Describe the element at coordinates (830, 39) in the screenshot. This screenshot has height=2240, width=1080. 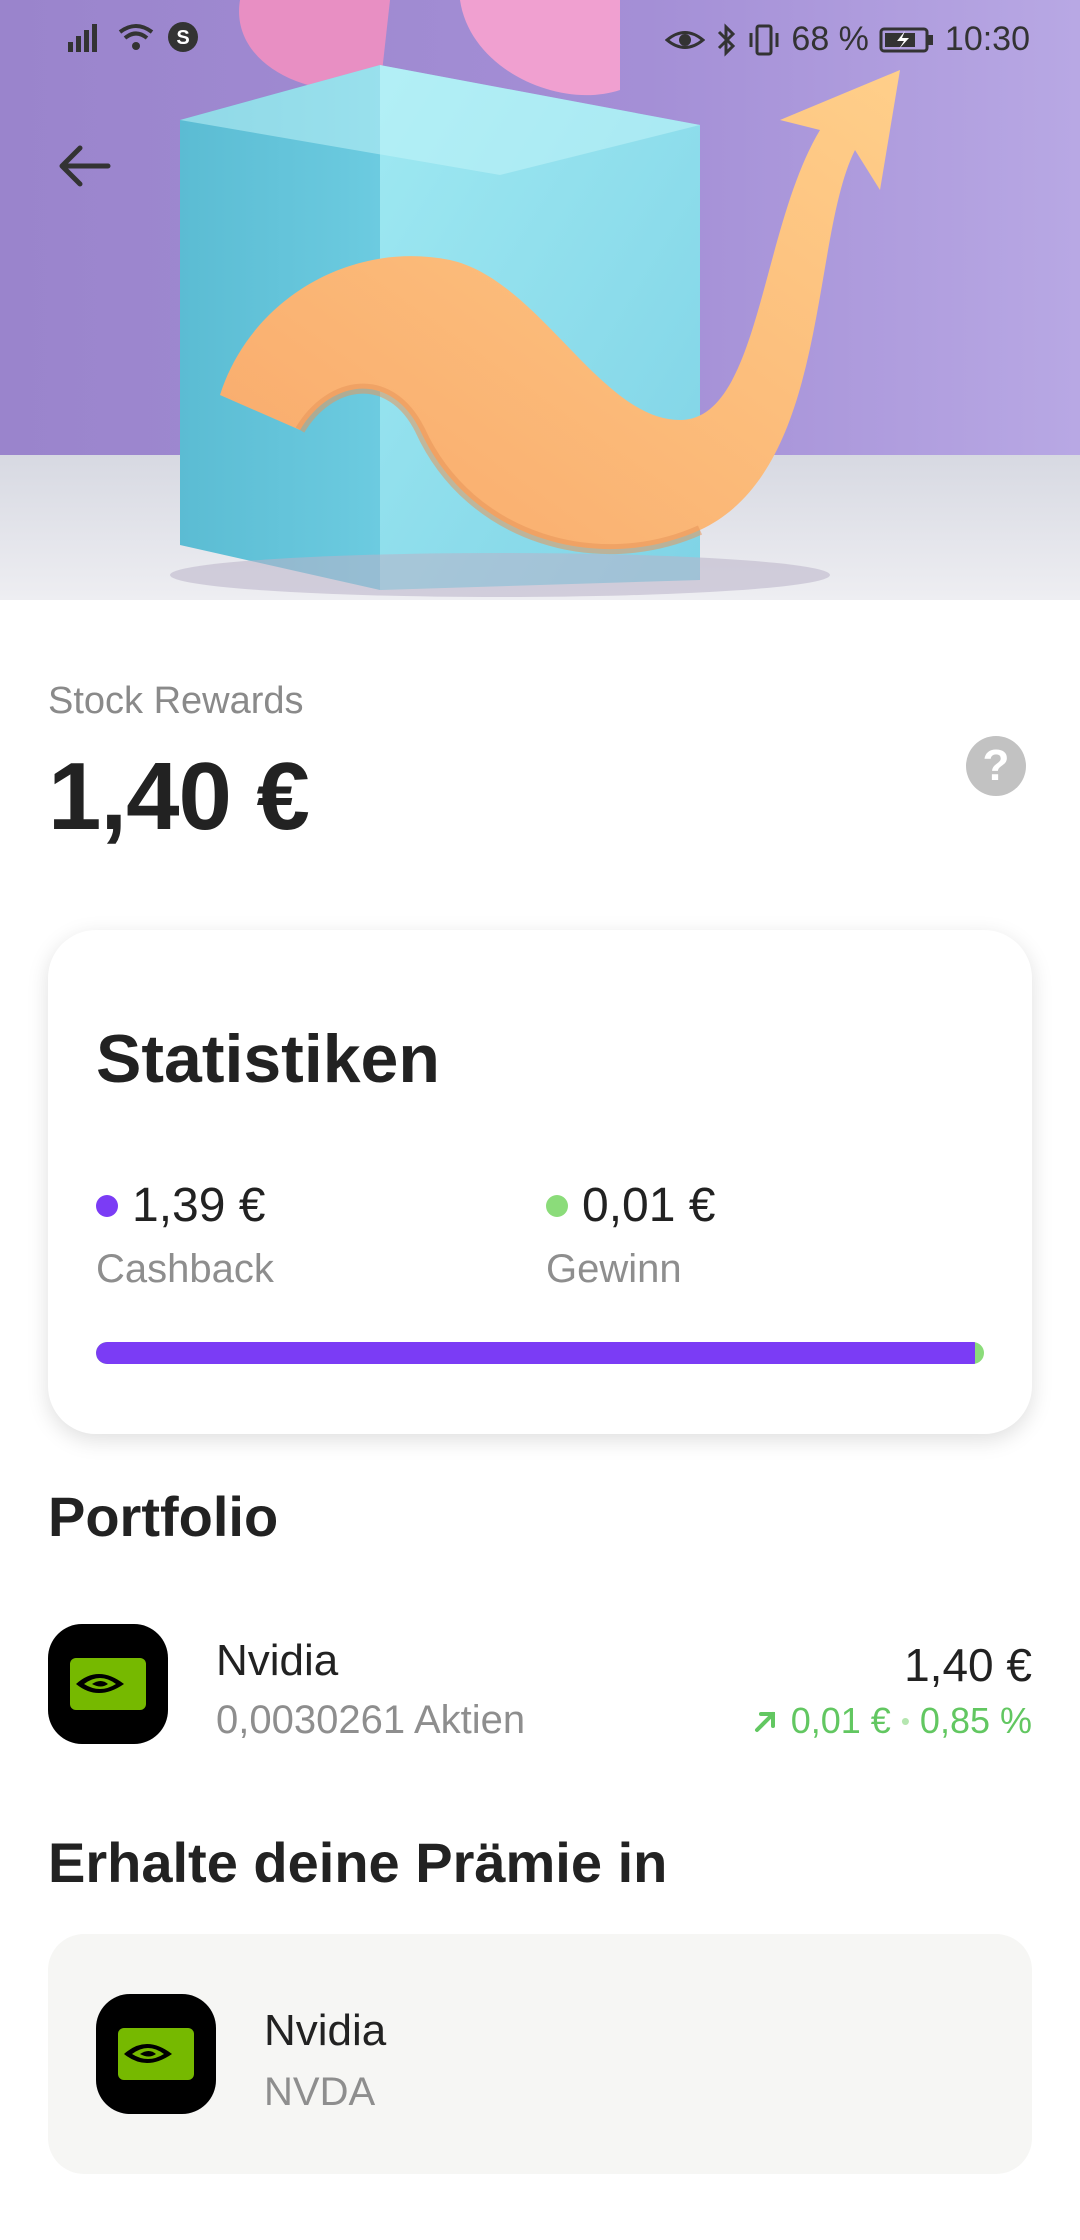
I see `battery-percent: 68 %` at that location.